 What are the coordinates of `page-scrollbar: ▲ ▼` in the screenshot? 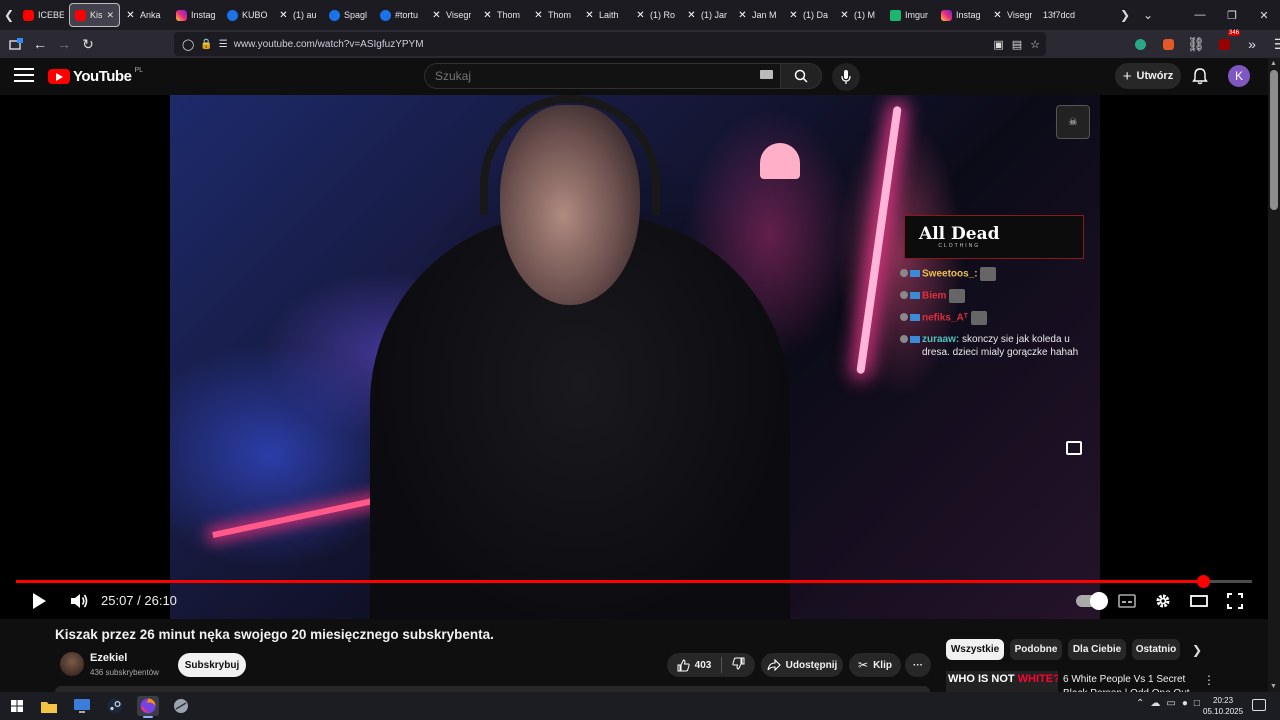 It's located at (1274, 375).